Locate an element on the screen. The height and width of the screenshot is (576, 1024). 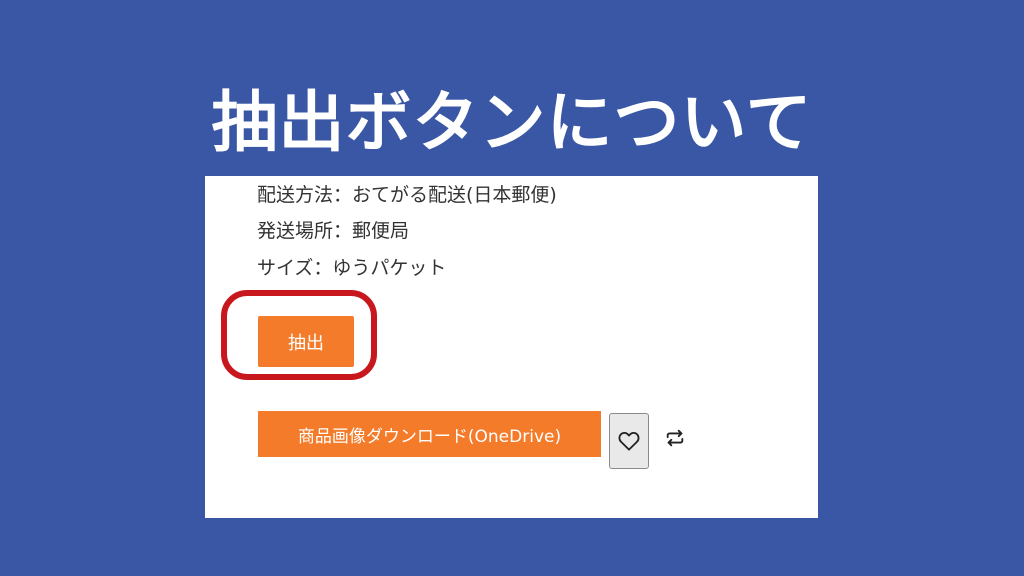
heart-icon is located at coordinates (629, 441).